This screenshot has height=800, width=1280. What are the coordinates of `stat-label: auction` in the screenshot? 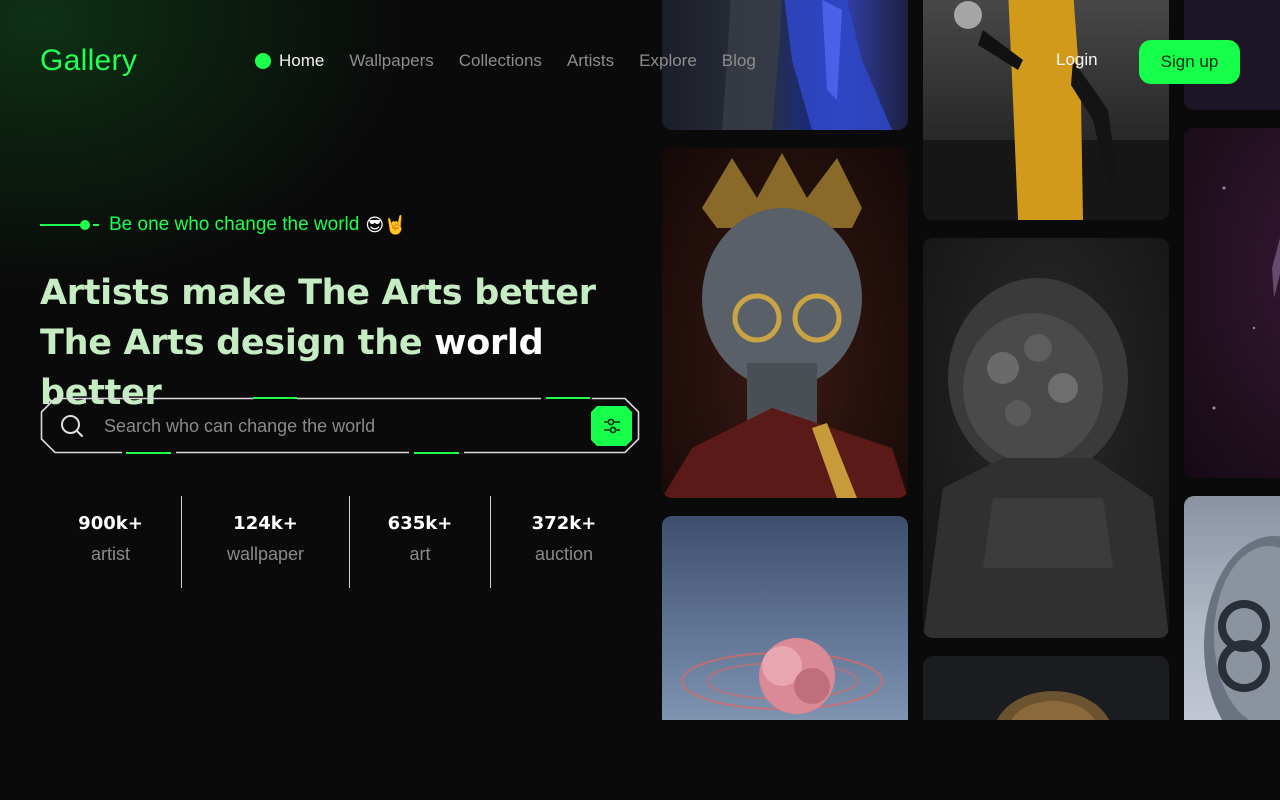 It's located at (564, 554).